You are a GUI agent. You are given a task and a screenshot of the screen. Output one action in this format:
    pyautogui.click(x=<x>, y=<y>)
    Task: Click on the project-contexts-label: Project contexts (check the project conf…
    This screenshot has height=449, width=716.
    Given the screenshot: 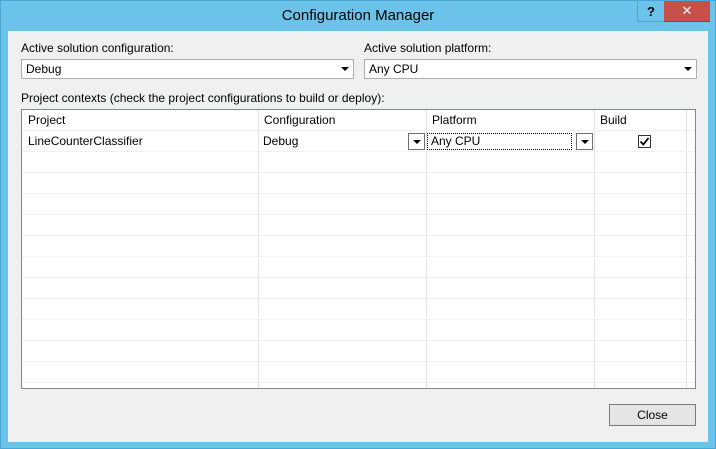 What is the action you would take?
    pyautogui.click(x=203, y=98)
    